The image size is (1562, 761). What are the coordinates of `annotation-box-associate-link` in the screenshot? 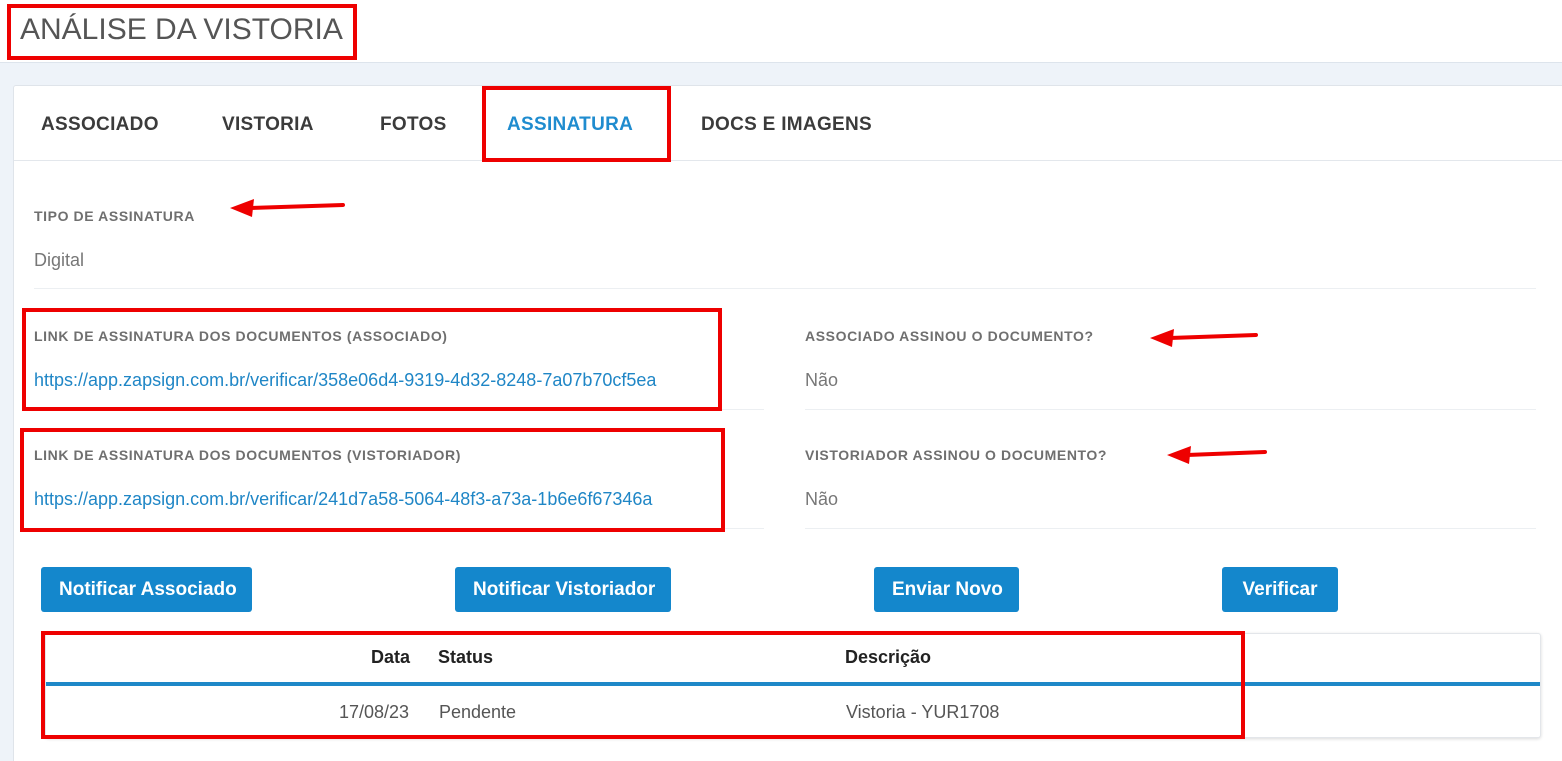 It's located at (372, 359).